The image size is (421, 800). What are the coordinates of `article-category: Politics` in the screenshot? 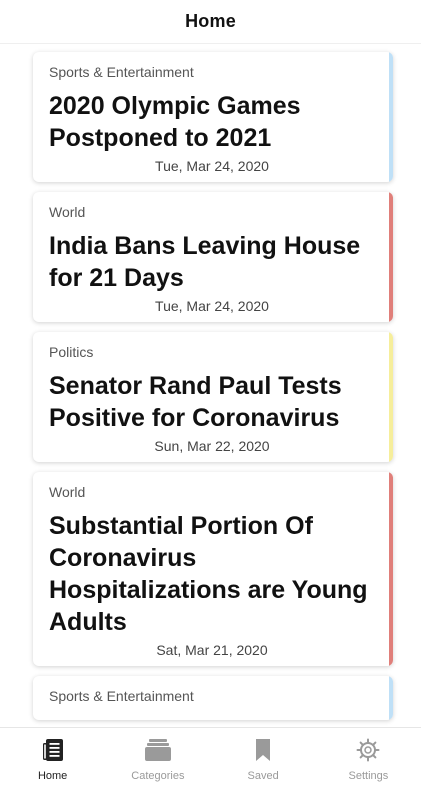 It's located at (71, 352).